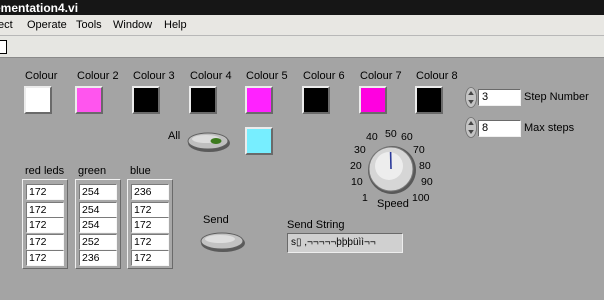 This screenshot has width=604, height=300. Describe the element at coordinates (47, 25) in the screenshot. I see `menu-operate: Operate` at that location.